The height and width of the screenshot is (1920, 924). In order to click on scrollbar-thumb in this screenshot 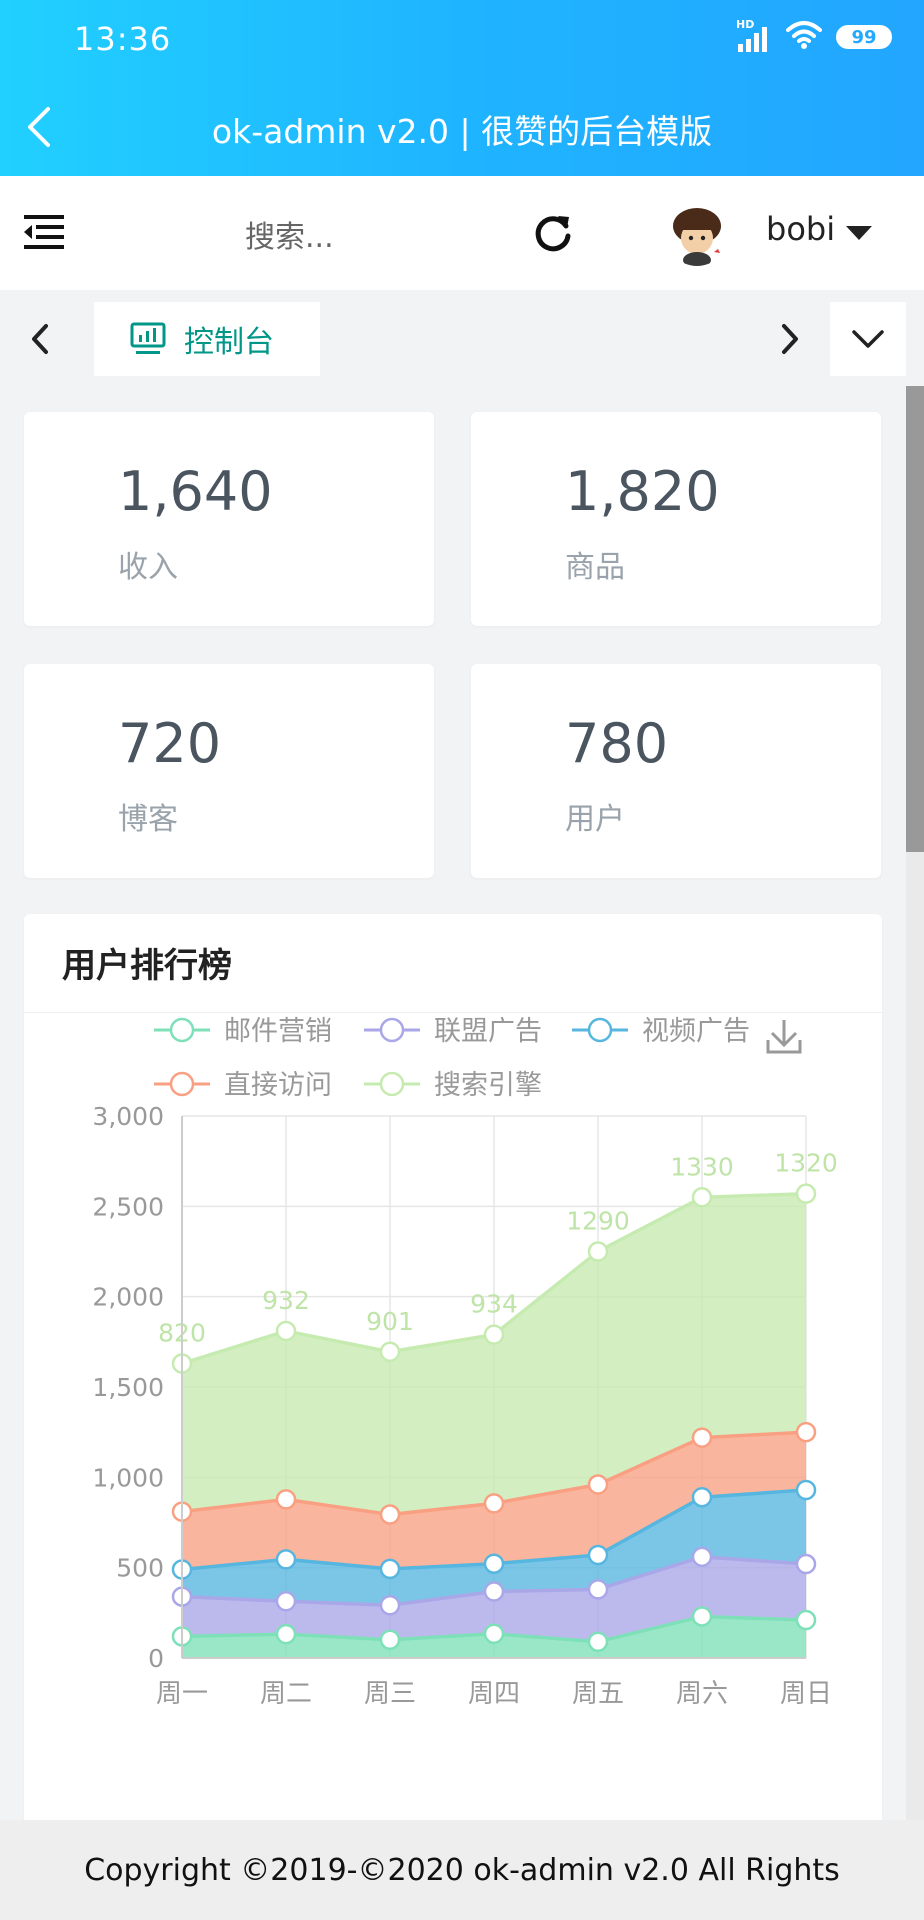, I will do `click(915, 619)`.